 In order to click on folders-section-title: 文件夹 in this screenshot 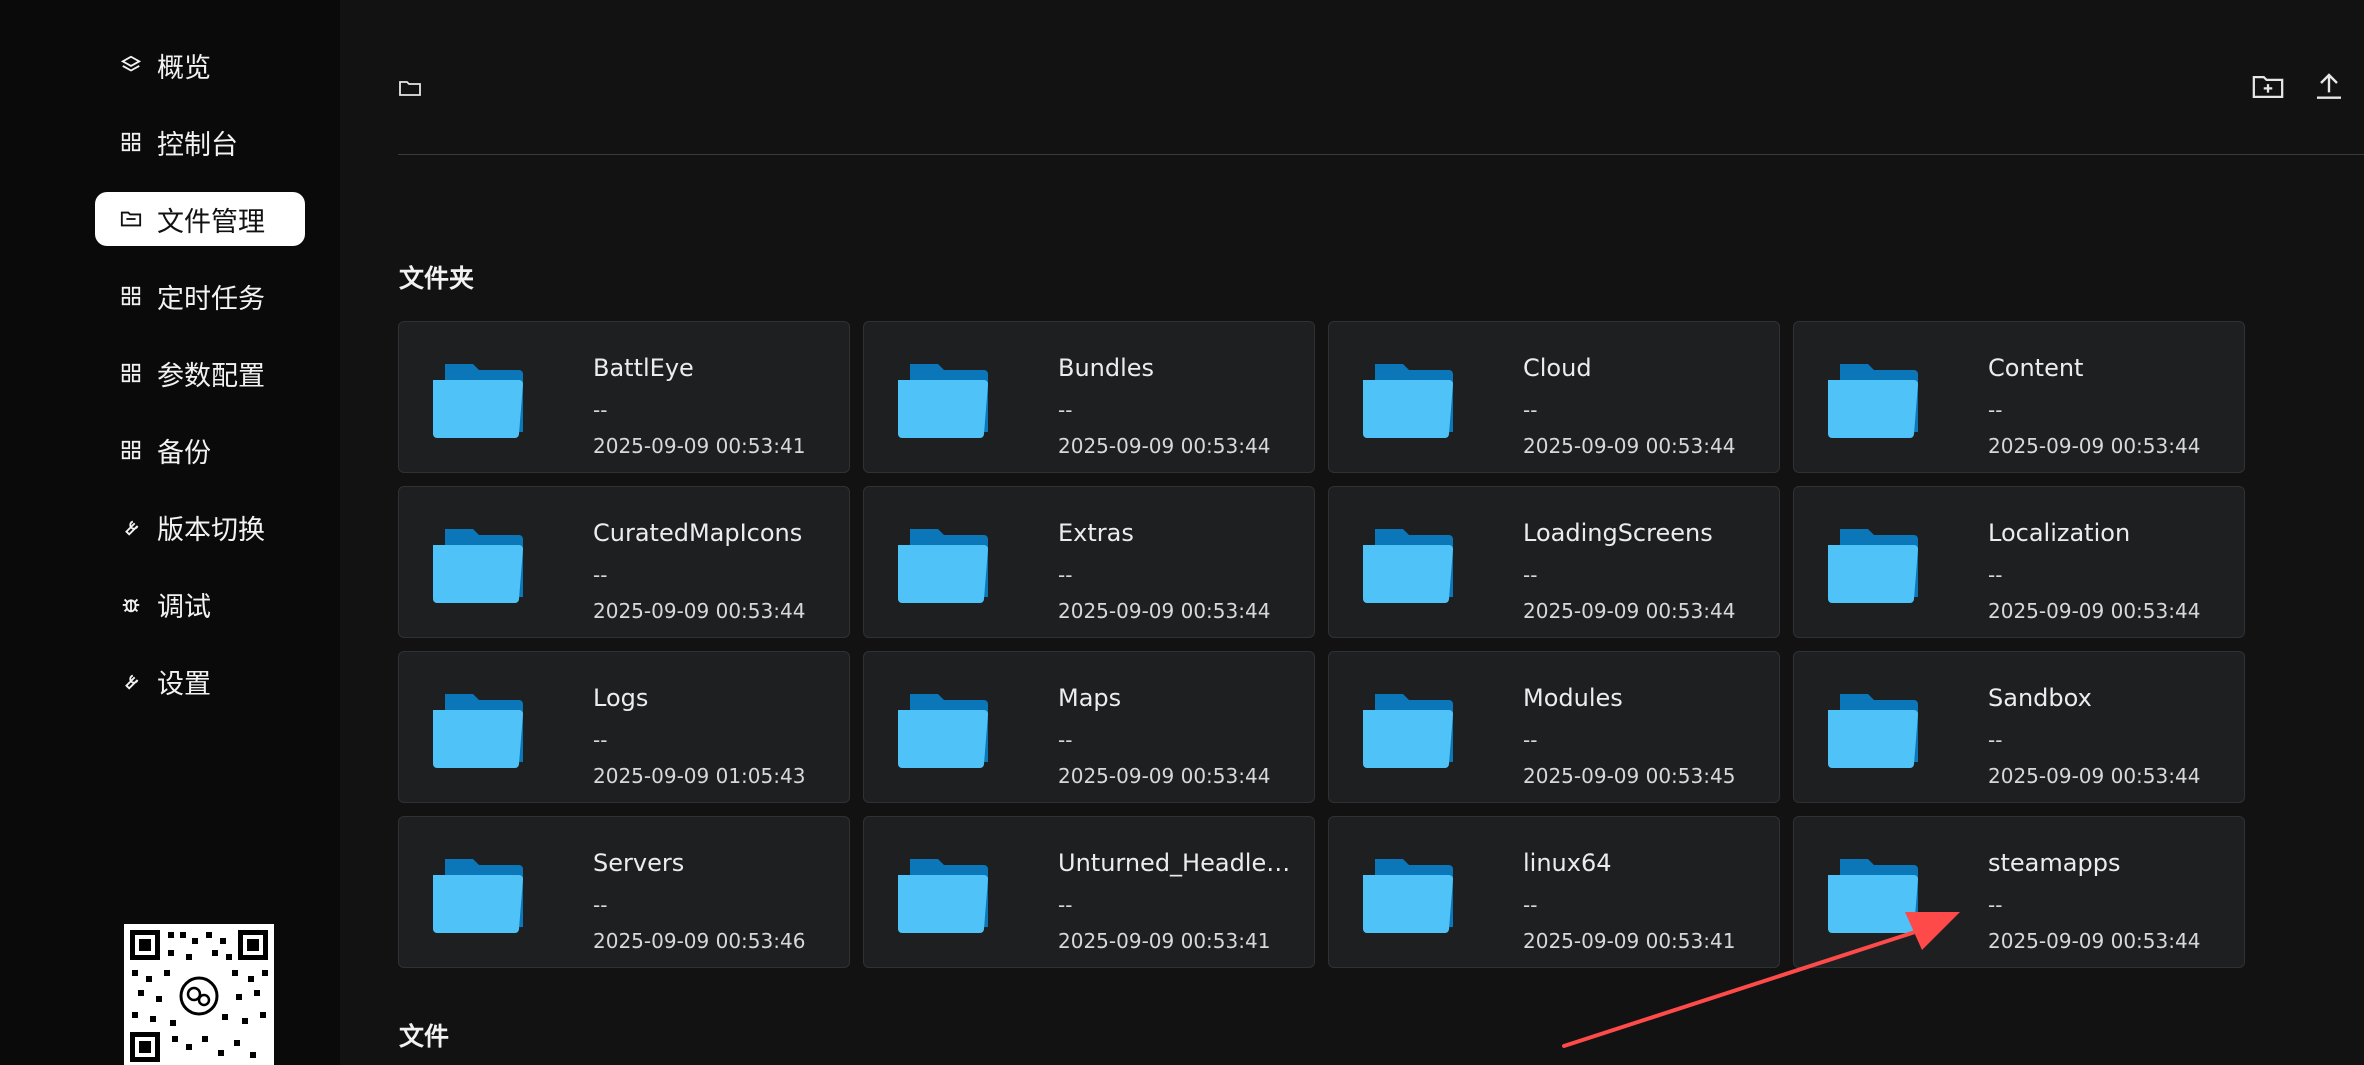, I will do `click(437, 278)`.